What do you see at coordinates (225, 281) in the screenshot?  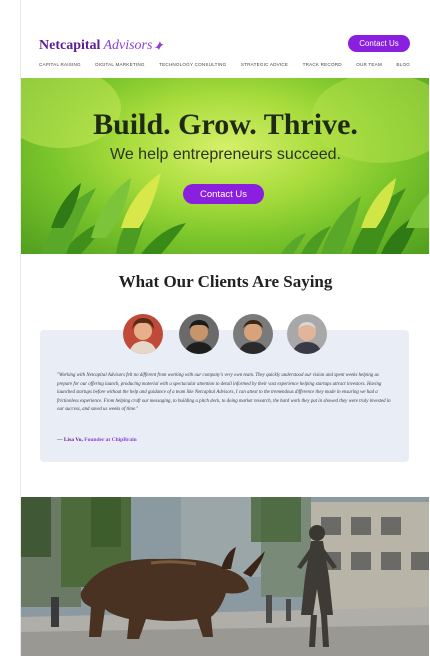 I see `testimonials-title: What Our Clients Are Saying` at bounding box center [225, 281].